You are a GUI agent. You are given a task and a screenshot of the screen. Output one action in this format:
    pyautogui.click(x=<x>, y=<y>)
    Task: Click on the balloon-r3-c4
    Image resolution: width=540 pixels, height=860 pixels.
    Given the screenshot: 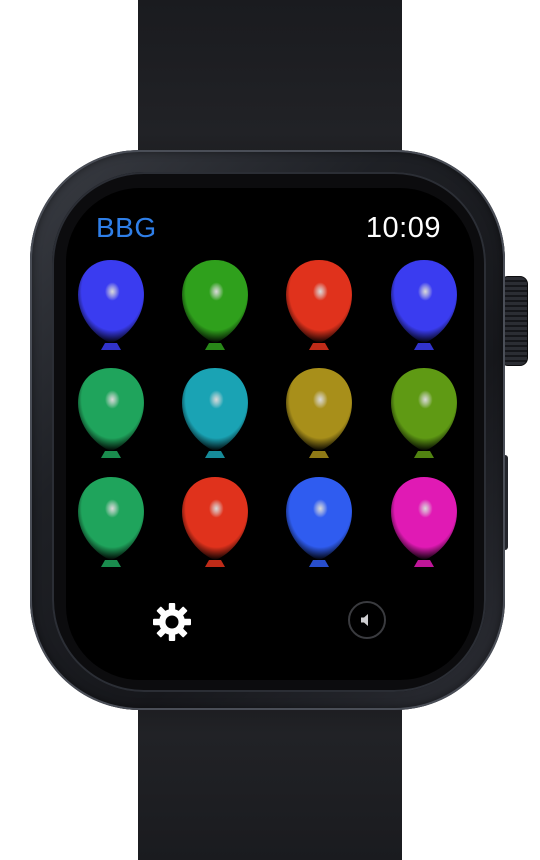 What is the action you would take?
    pyautogui.click(x=424, y=523)
    